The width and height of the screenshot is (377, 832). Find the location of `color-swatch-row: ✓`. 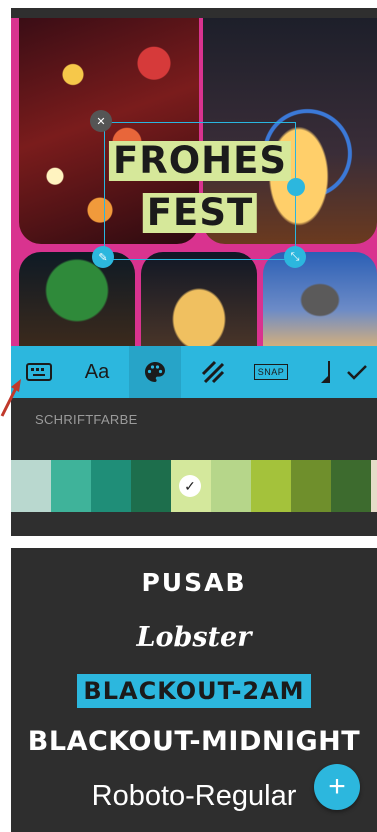

color-swatch-row: ✓ is located at coordinates (194, 486).